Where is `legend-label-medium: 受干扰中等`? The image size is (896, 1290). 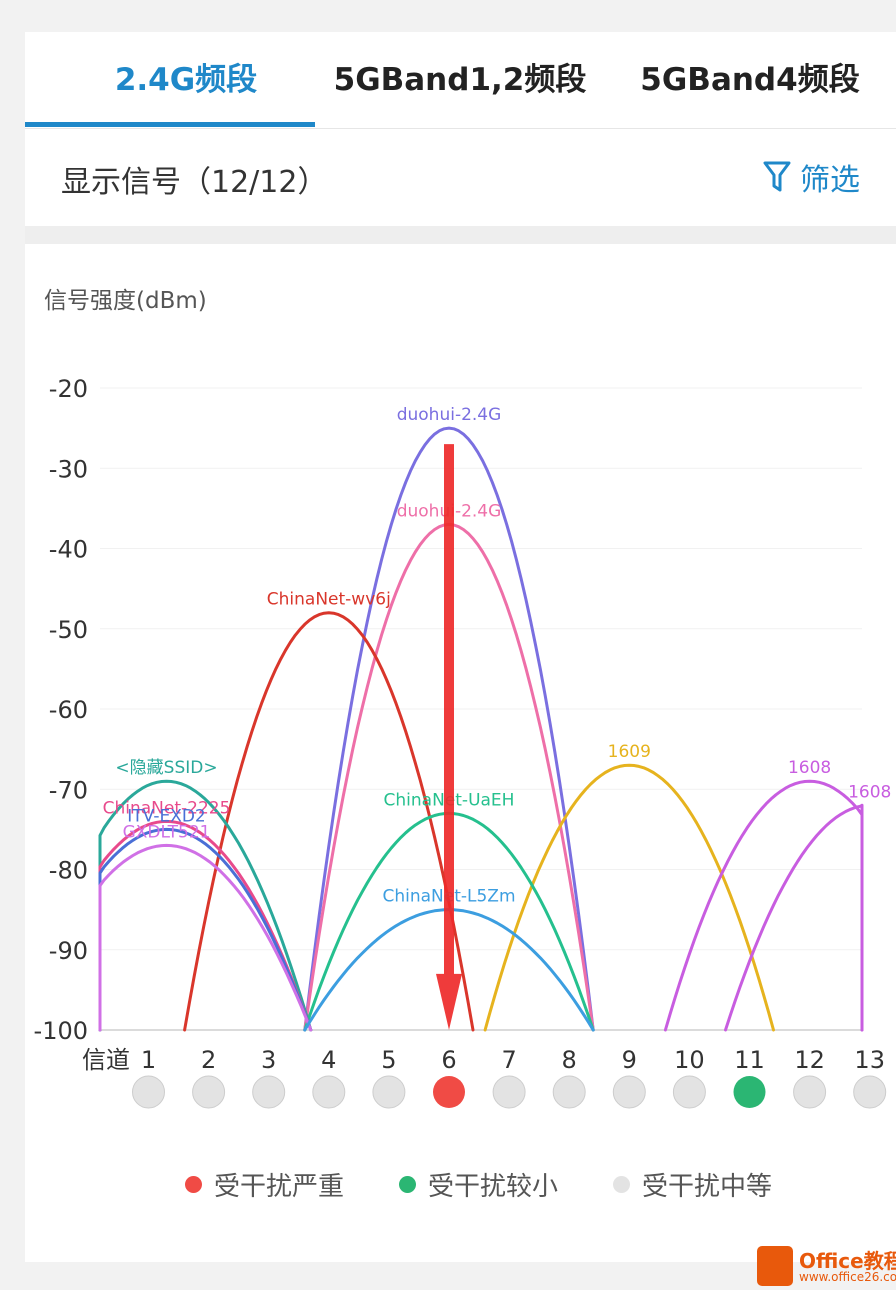 legend-label-medium: 受干扰中等 is located at coordinates (707, 1186).